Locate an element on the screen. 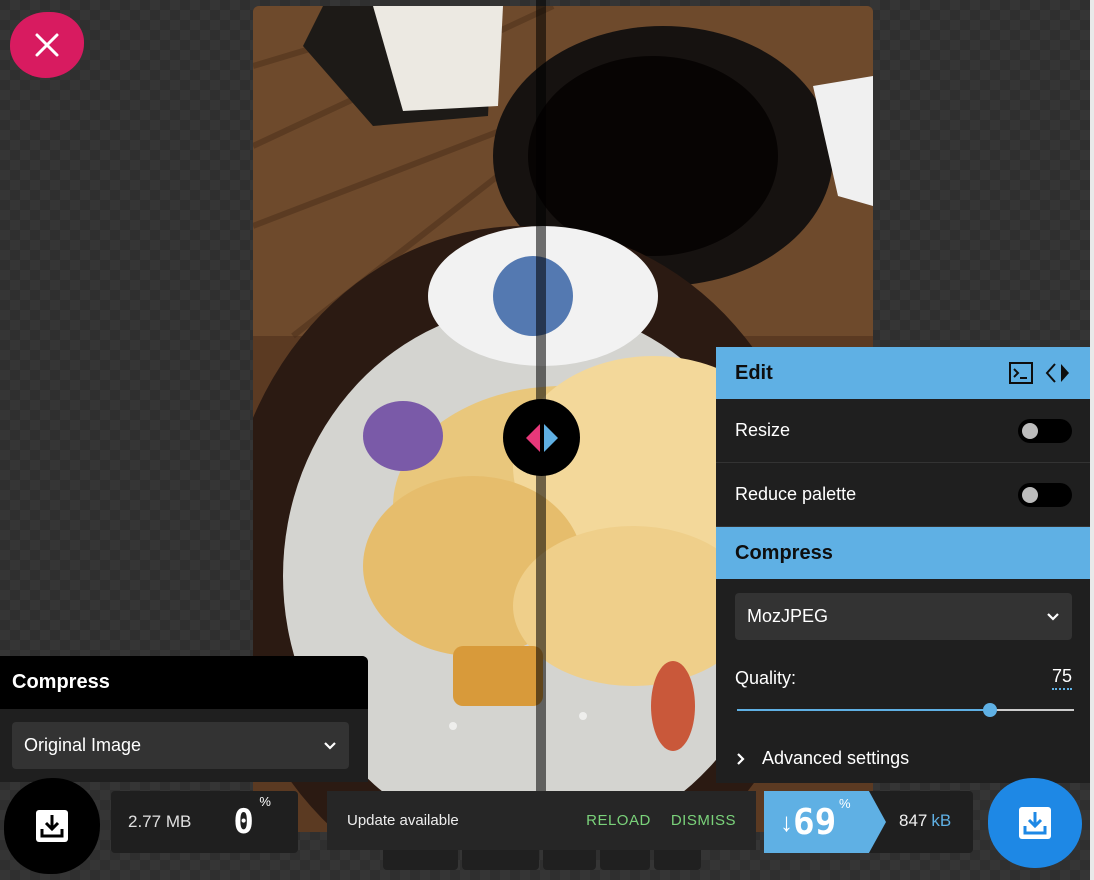 This screenshot has width=1094, height=880. quality-slider is located at coordinates (905, 710).